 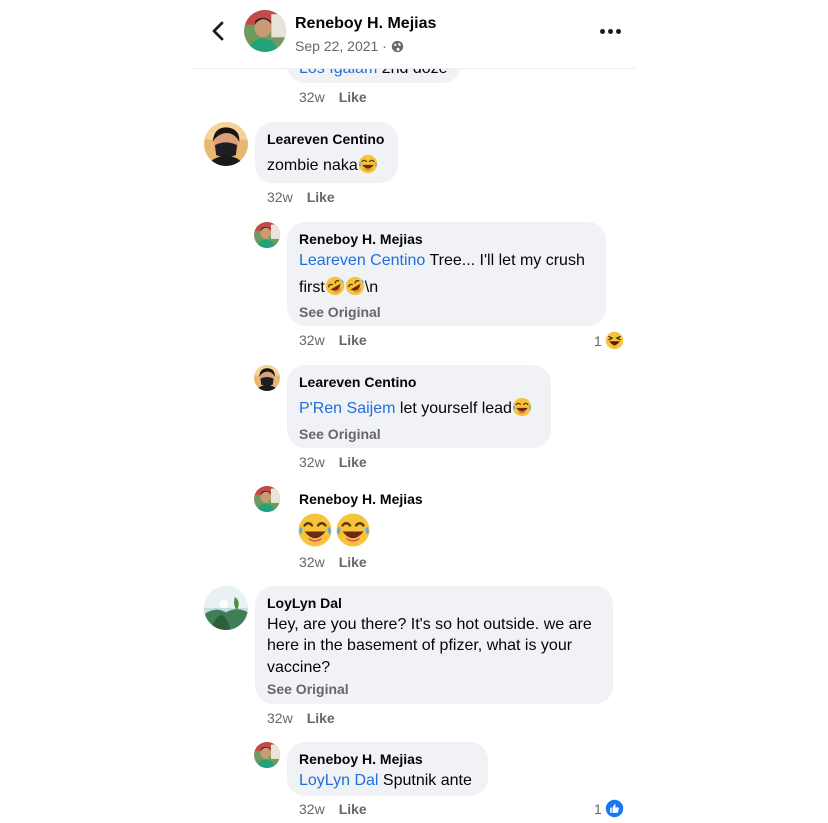 I want to click on author-avatar, so click(x=265, y=31).